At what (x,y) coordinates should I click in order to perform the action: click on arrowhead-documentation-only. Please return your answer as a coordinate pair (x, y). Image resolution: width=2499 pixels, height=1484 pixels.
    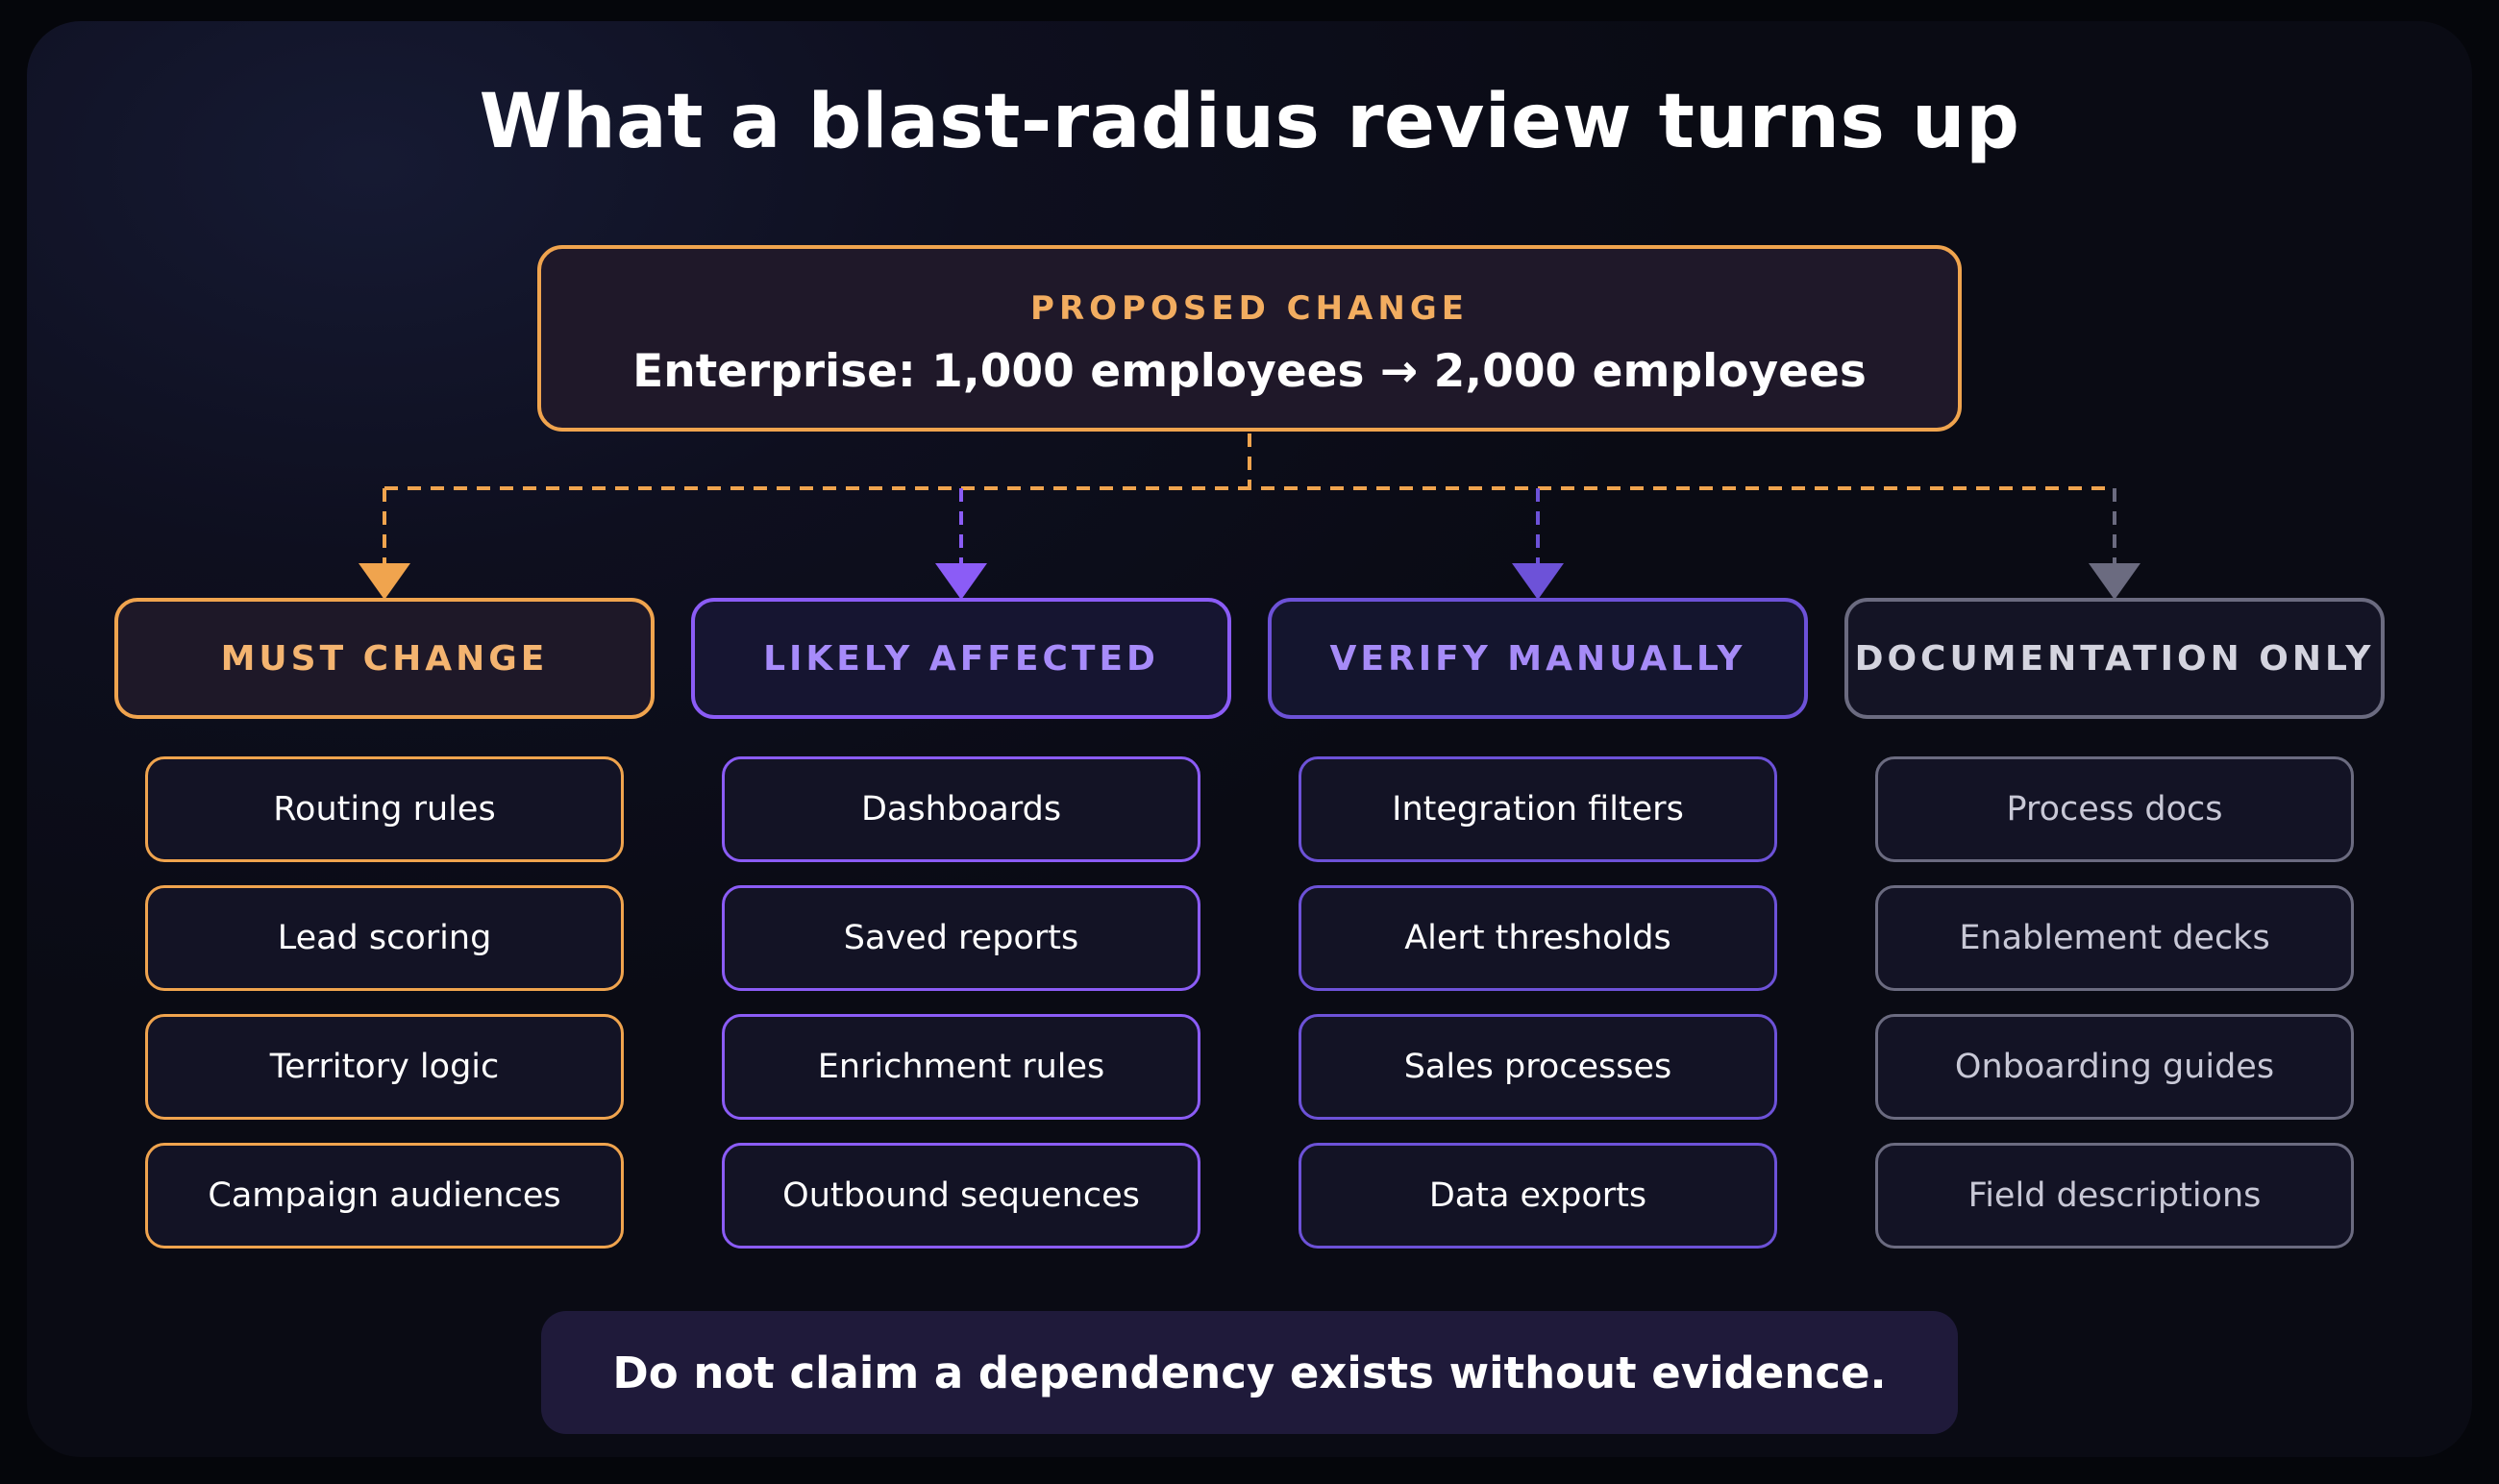
    Looking at the image, I should click on (2114, 581).